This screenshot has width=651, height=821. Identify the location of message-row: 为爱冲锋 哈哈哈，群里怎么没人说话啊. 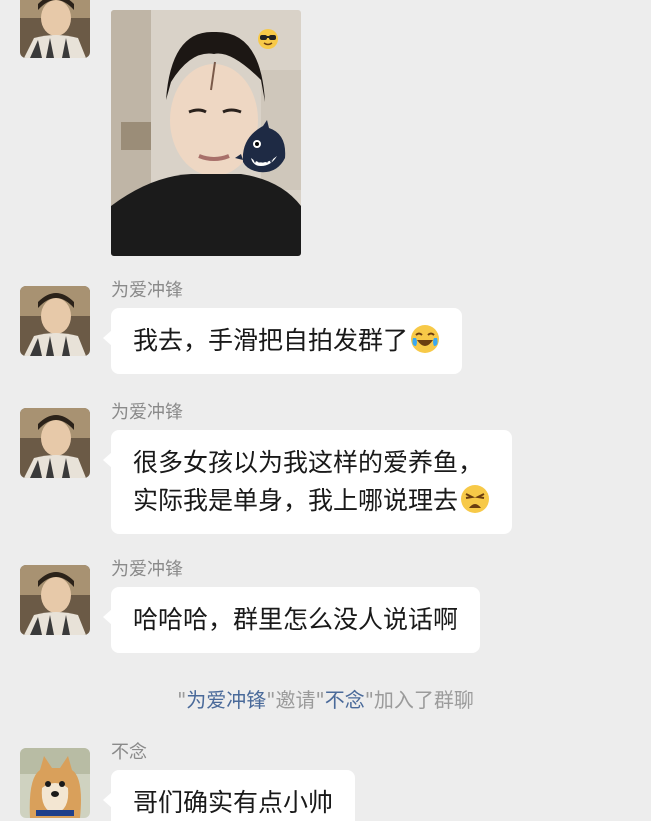
(325, 612).